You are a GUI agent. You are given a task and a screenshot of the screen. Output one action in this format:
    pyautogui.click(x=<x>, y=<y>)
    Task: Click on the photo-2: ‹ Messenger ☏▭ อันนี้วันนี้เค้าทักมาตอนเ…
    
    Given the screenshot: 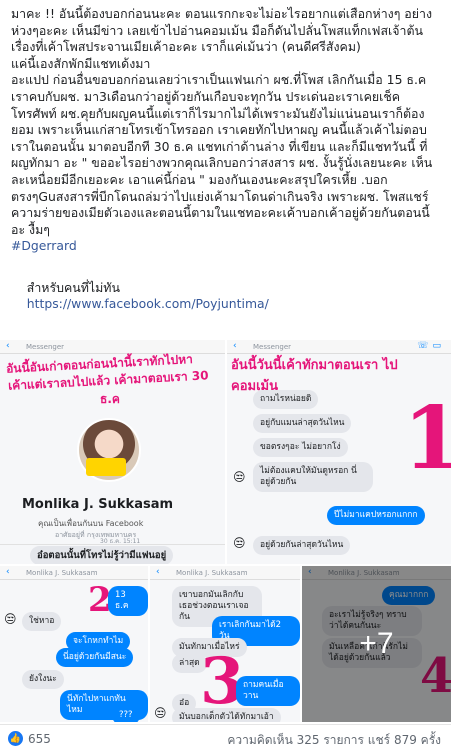 What is the action you would take?
    pyautogui.click(x=339, y=452)
    